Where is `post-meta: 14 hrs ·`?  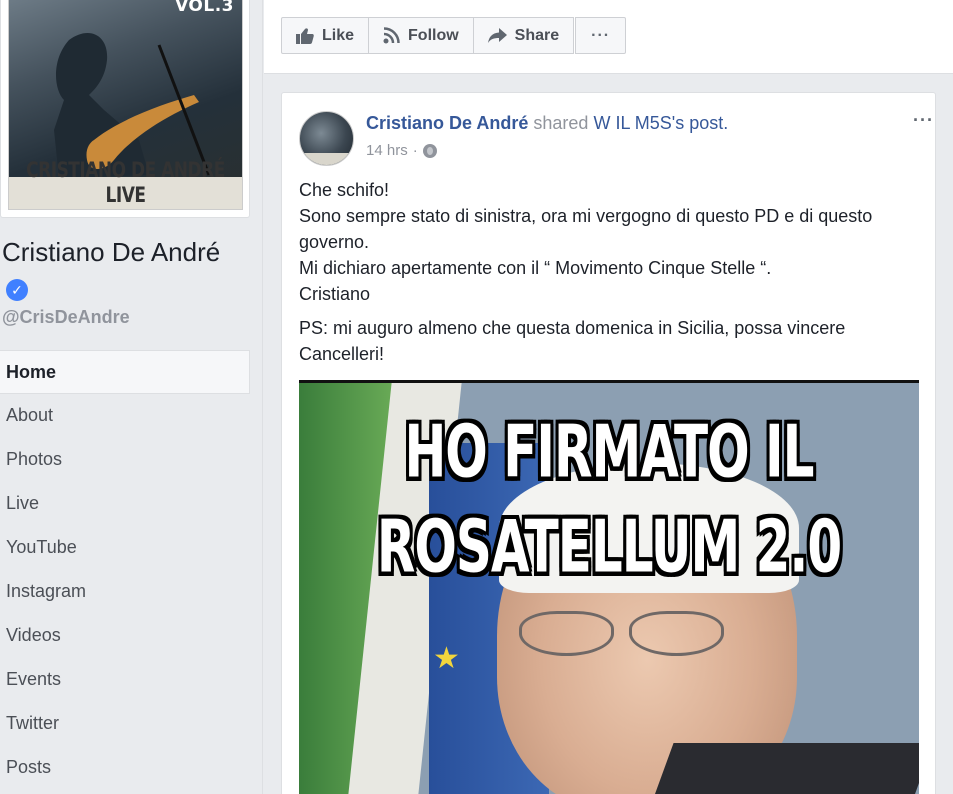
post-meta: 14 hrs · is located at coordinates (401, 150).